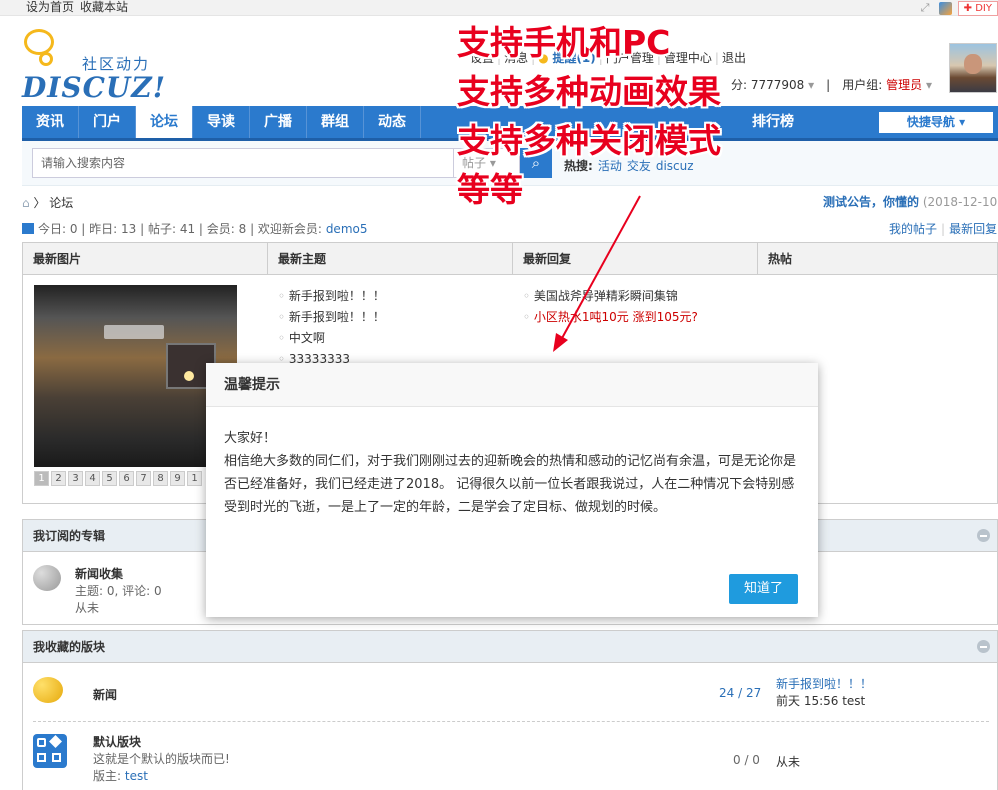 Image resolution: width=998 pixels, height=790 pixels. Describe the element at coordinates (512, 385) in the screenshot. I see `modal-title: 温馨提示` at that location.